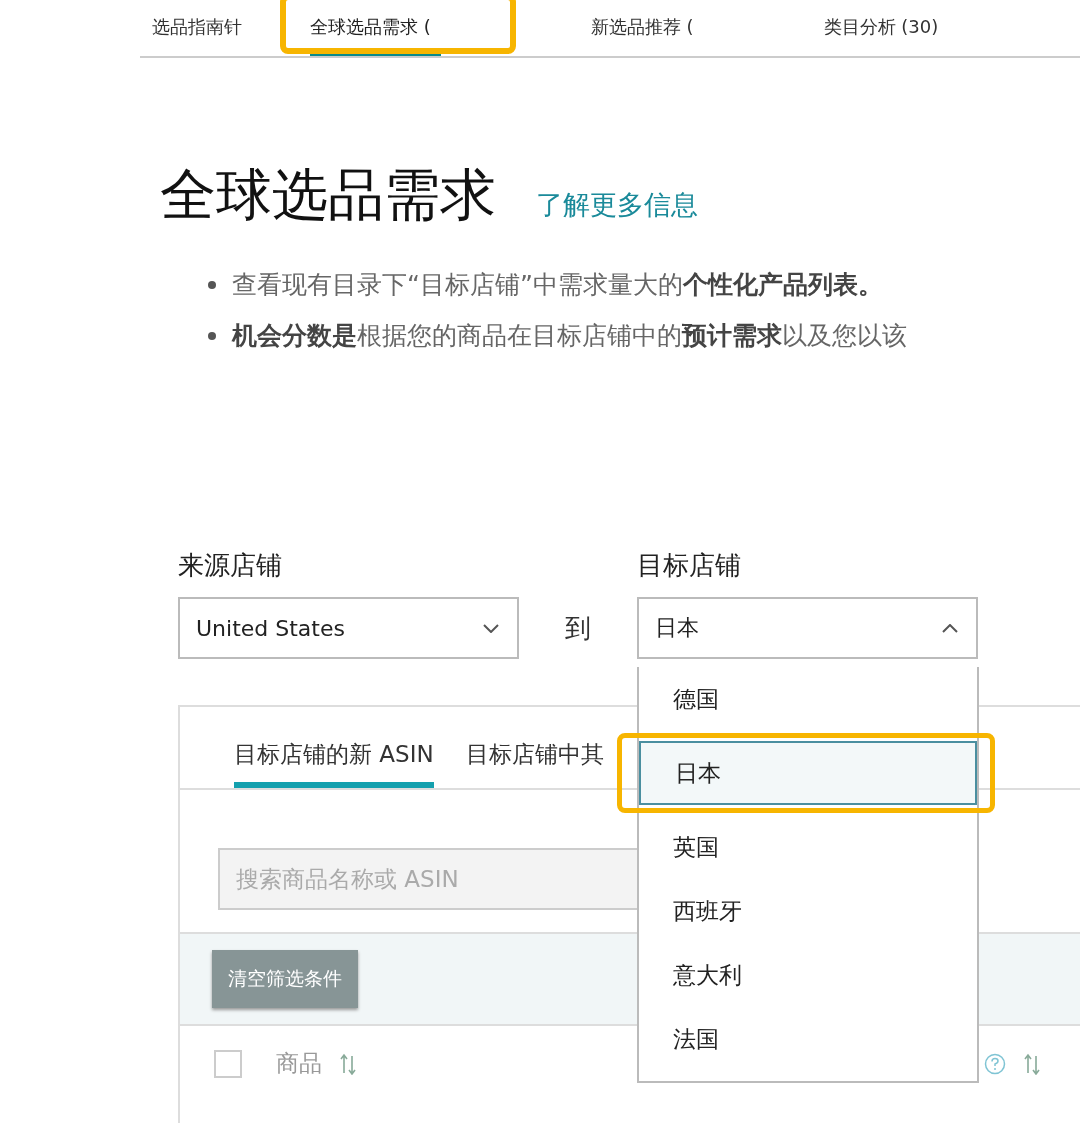 Image resolution: width=1080 pixels, height=1123 pixels. What do you see at coordinates (569, 336) in the screenshot?
I see `bullet-text: 机会分数是根据您的商品在目标店铺中的预计需求以及您以该` at bounding box center [569, 336].